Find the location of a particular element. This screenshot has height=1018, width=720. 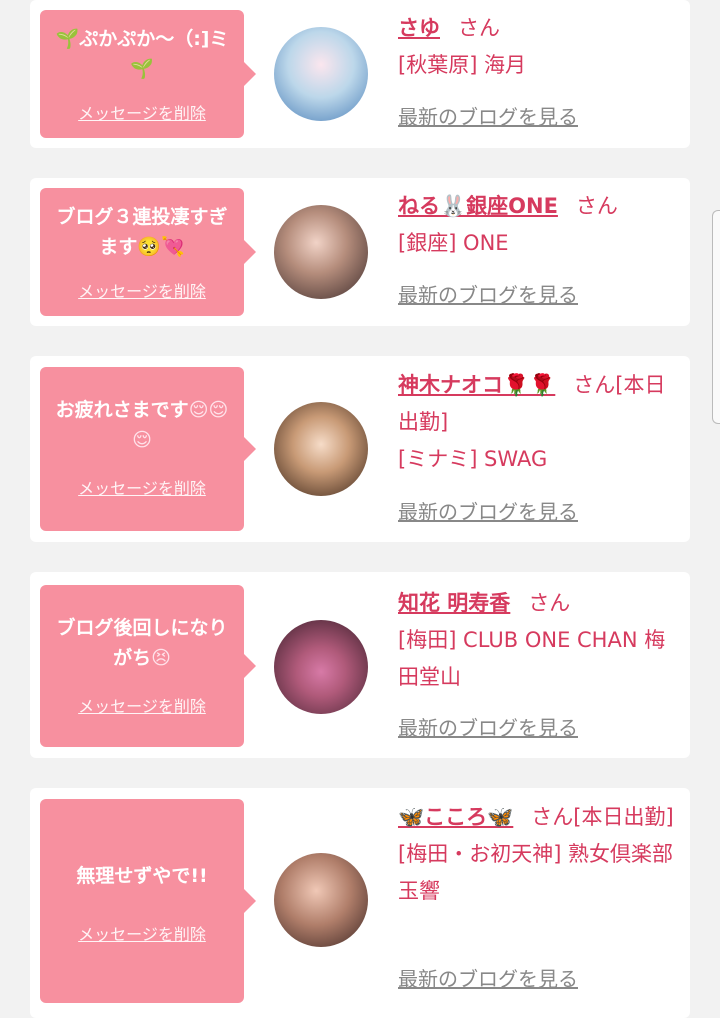

message-bubble: 🌱ぷかぷか〜（:]ミ🌱 メッセージを削除 is located at coordinates (148, 74).